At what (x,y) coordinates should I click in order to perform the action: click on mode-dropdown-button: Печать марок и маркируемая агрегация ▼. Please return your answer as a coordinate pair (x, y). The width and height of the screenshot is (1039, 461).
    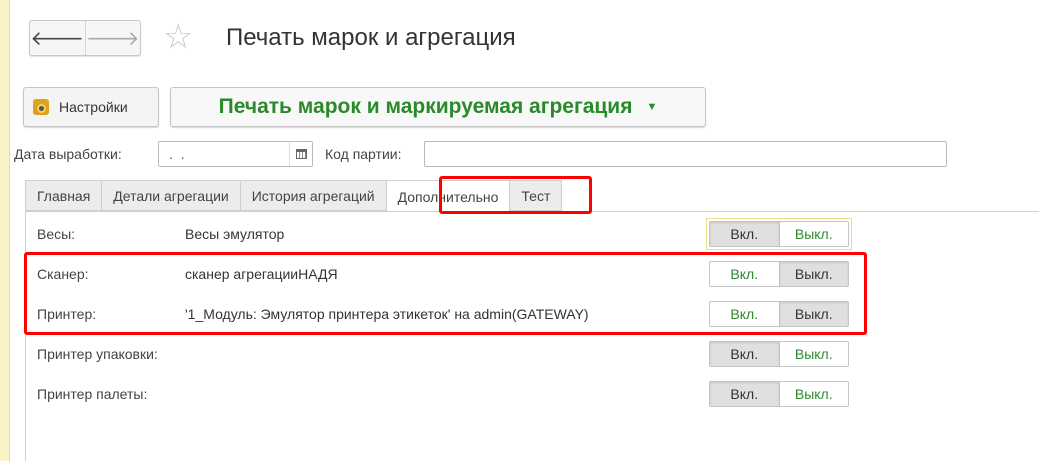
    Looking at the image, I should click on (438, 107).